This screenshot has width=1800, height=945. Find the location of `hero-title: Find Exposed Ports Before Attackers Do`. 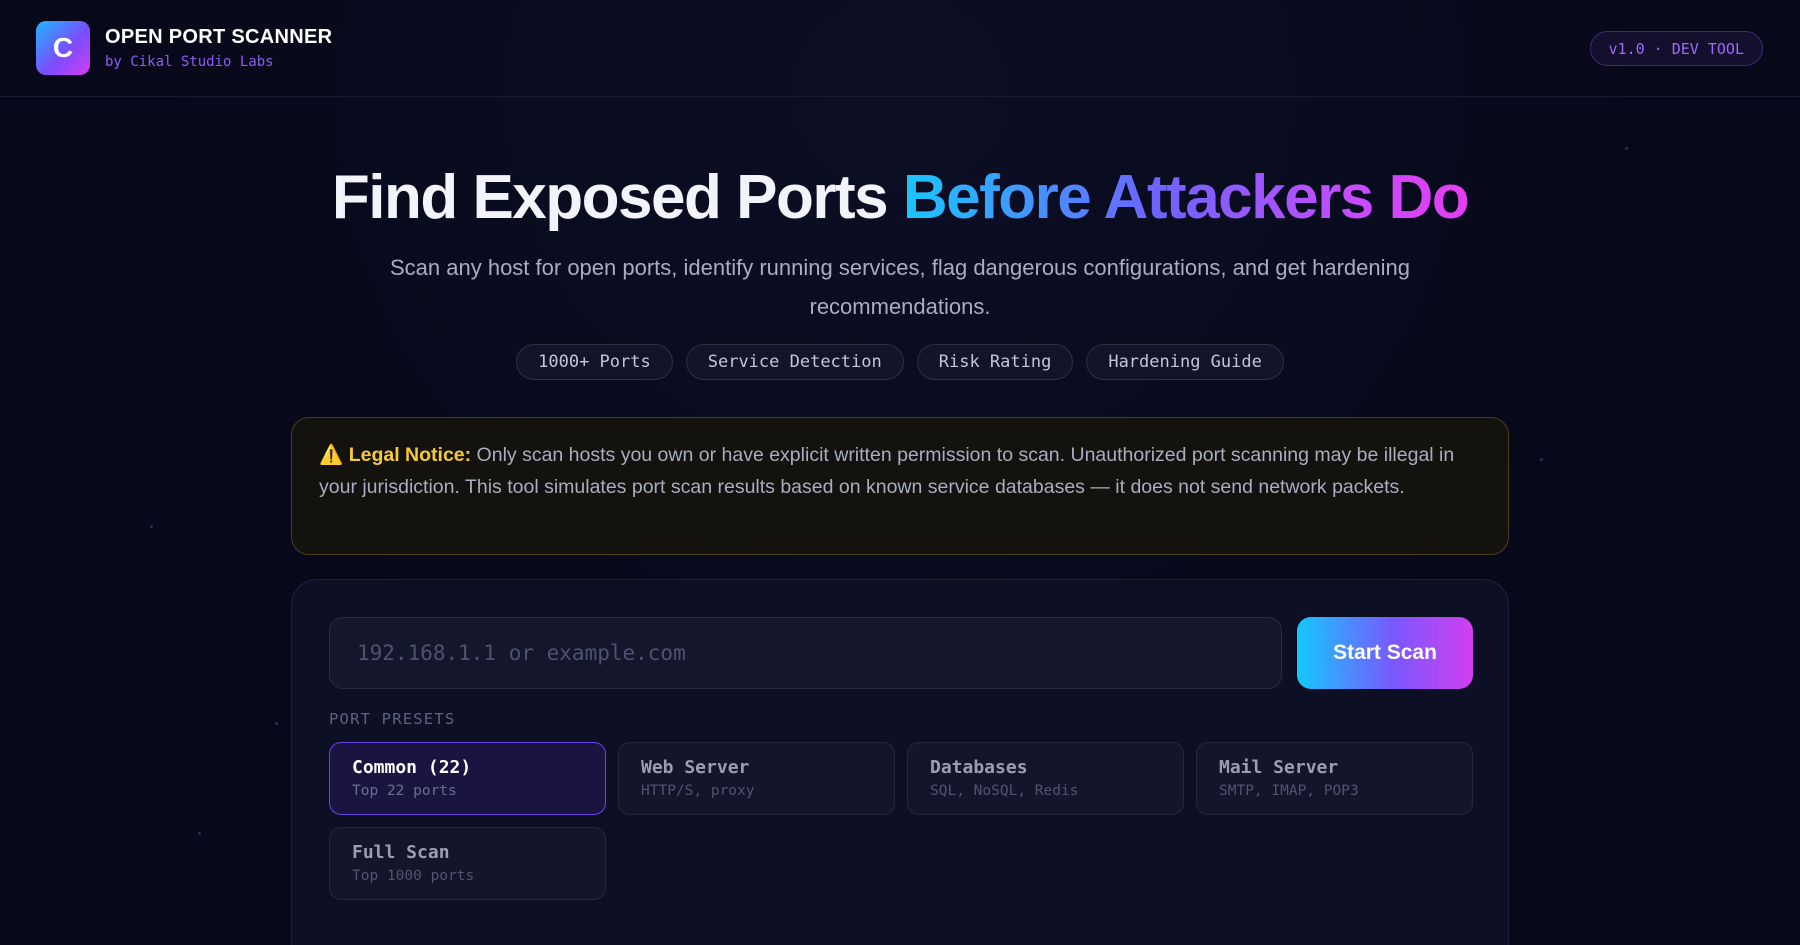

hero-title: Find Exposed Ports Before Attackers Do is located at coordinates (900, 198).